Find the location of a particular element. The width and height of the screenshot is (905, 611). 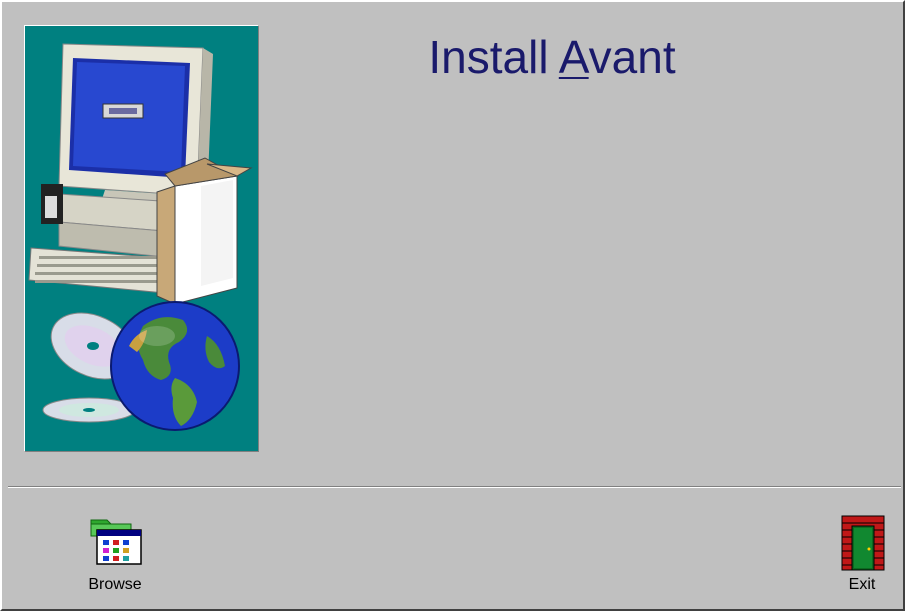

globe-icon is located at coordinates (175, 366).